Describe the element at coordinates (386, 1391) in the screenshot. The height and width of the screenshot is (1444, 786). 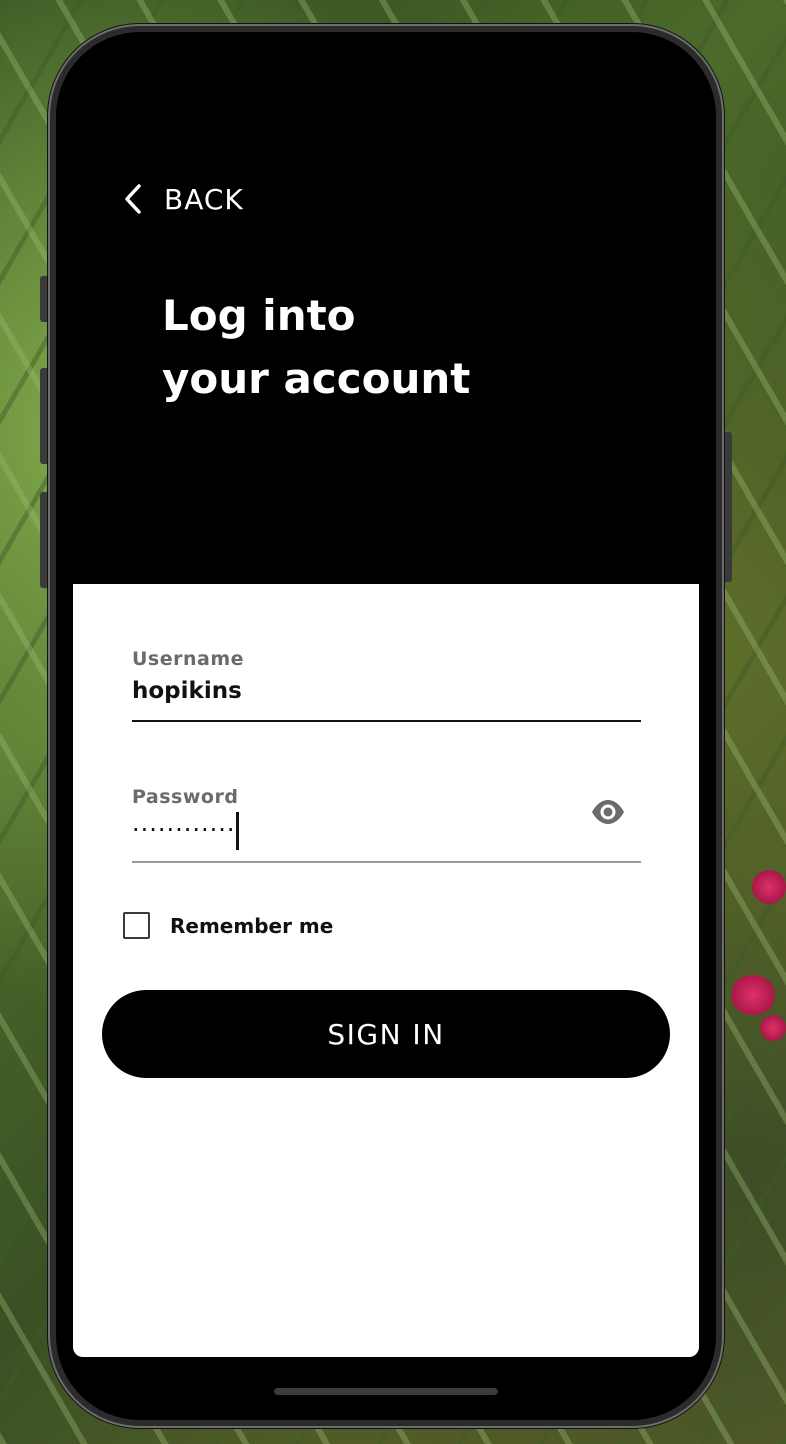
I see `home-indicator` at that location.